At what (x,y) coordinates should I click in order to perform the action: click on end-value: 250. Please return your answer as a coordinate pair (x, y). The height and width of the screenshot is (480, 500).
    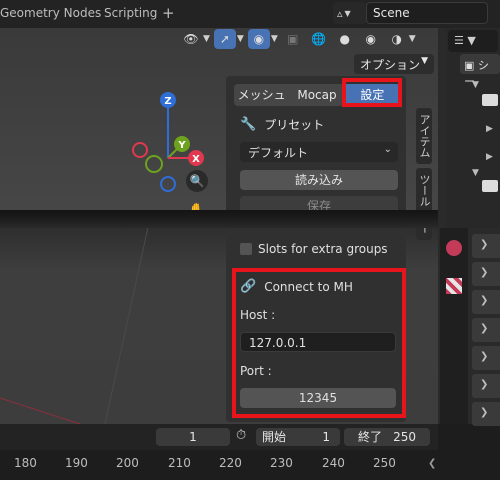
    Looking at the image, I should click on (404, 437).